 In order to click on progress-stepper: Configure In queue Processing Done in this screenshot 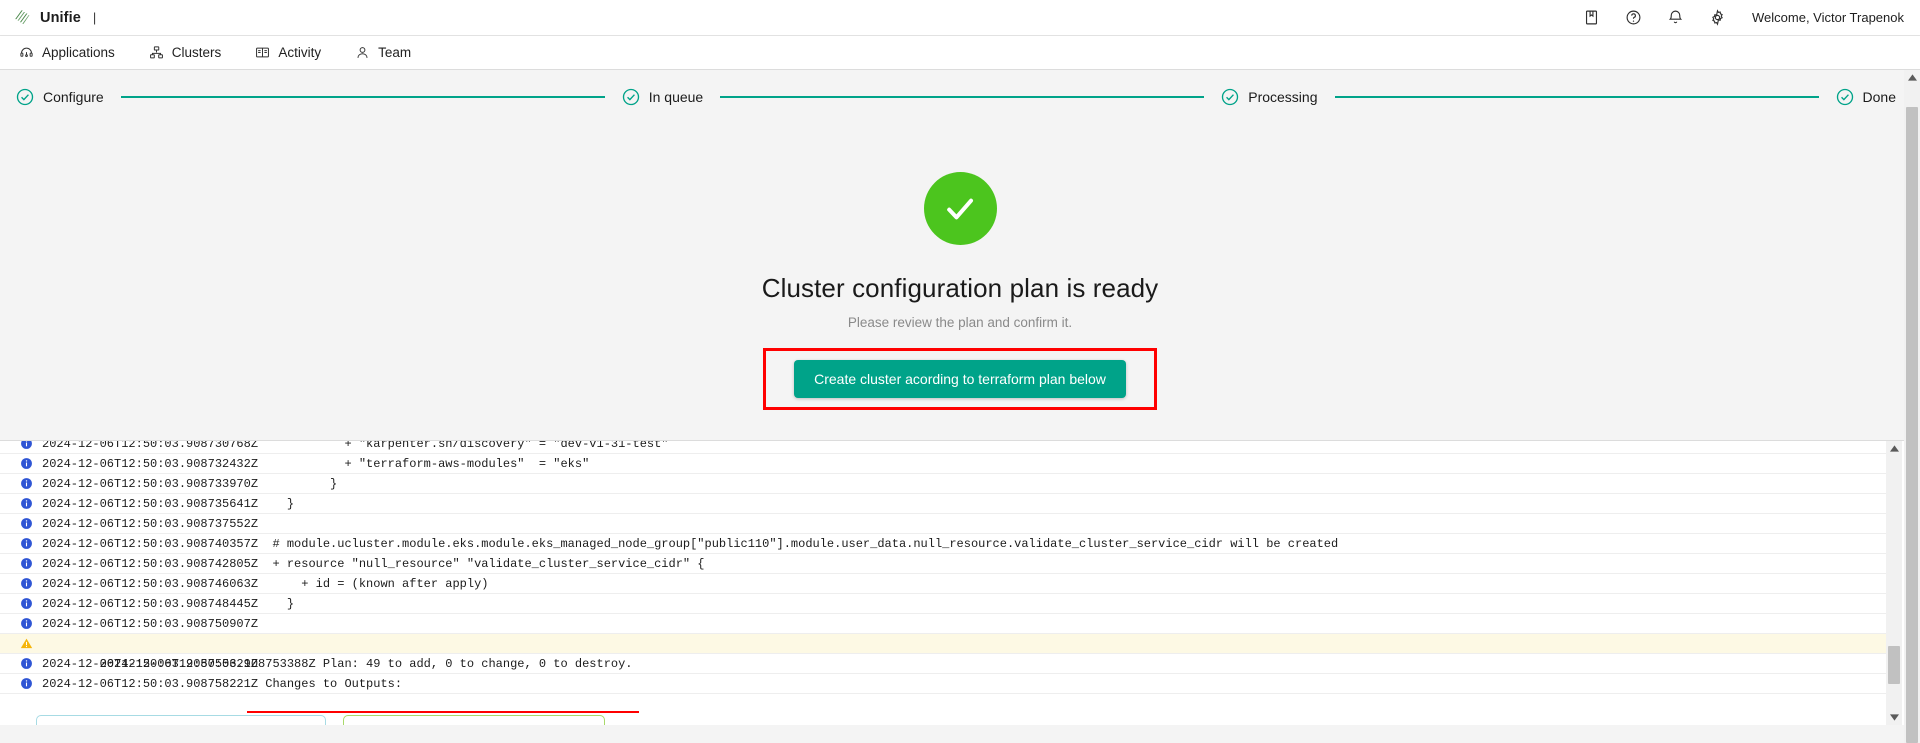, I will do `click(960, 97)`.